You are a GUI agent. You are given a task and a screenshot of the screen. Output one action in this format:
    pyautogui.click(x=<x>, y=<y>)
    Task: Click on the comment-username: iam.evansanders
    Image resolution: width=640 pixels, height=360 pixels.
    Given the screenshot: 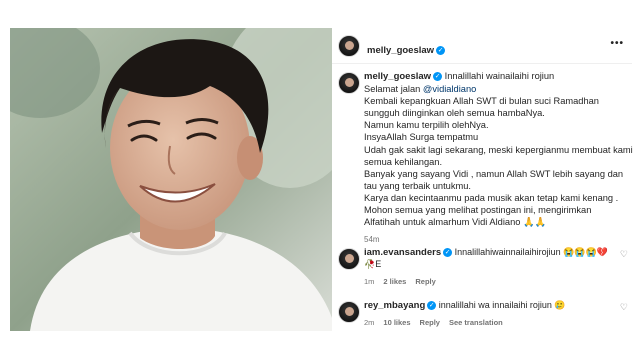 What is the action you would take?
    pyautogui.click(x=402, y=252)
    